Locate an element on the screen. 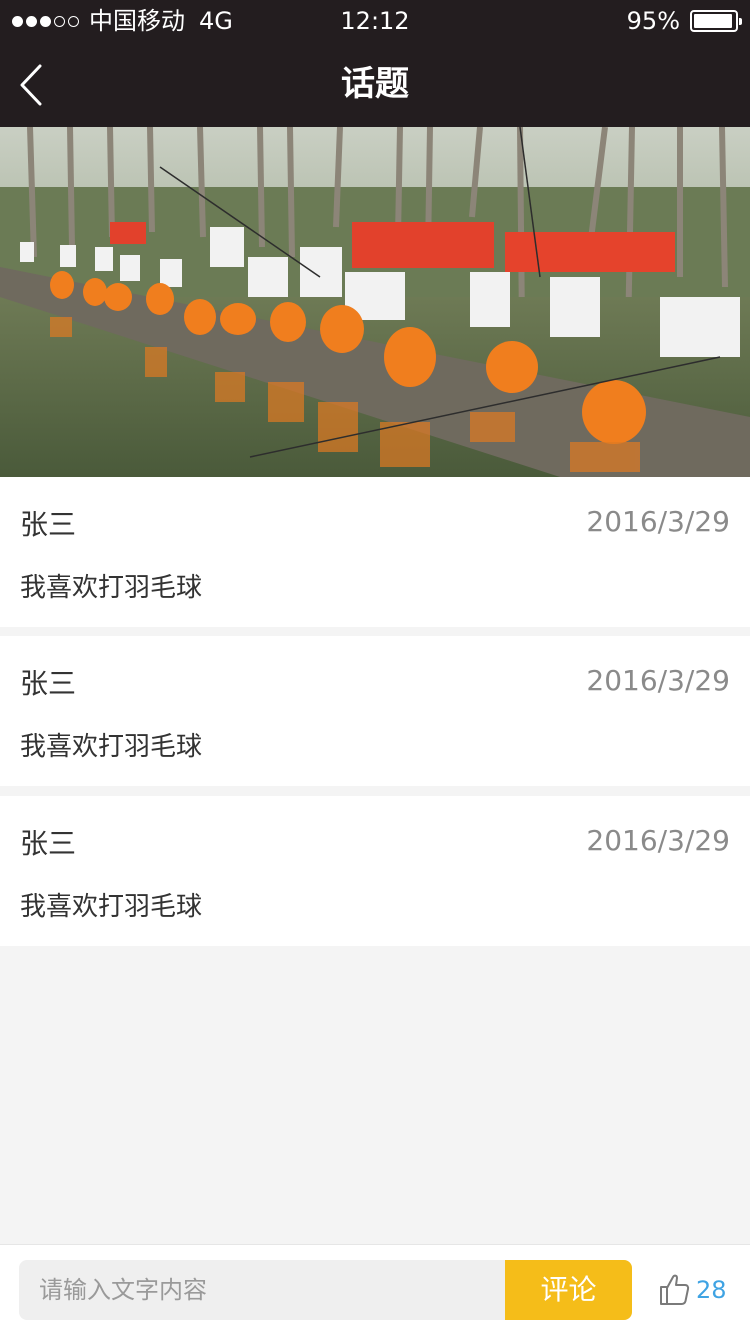 The width and height of the screenshot is (750, 1334). carrier-name: 中国移动 is located at coordinates (137, 21).